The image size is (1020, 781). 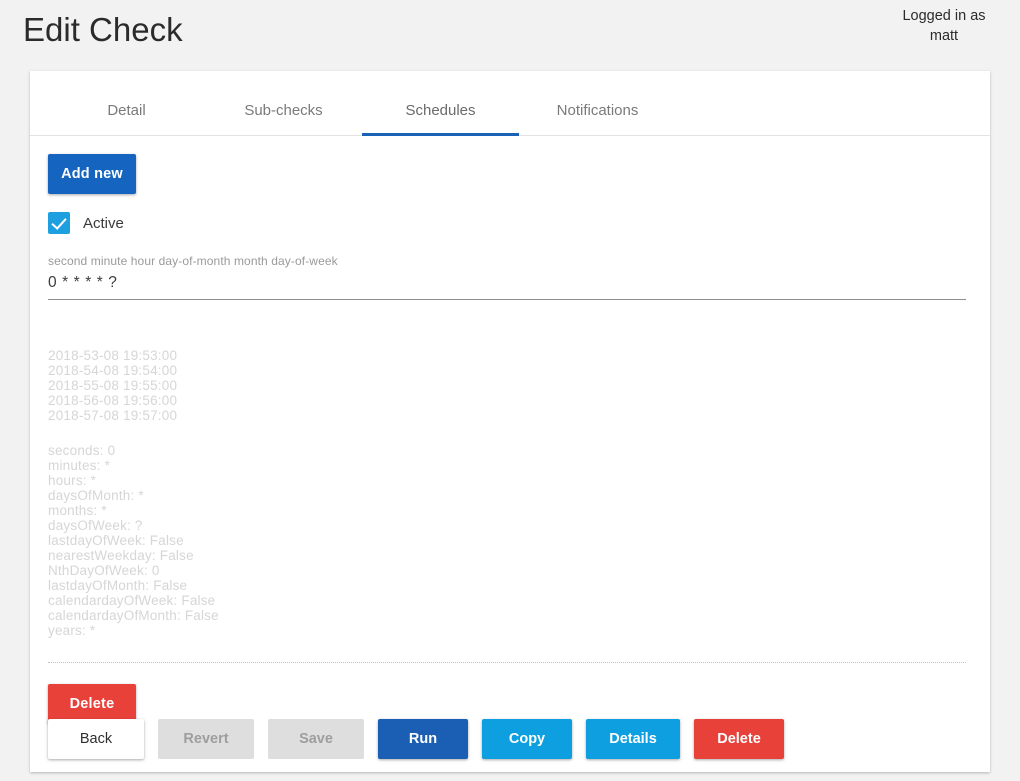 What do you see at coordinates (113, 355) in the screenshot?
I see `next-run-time: 2018-53-08 19:53:00` at bounding box center [113, 355].